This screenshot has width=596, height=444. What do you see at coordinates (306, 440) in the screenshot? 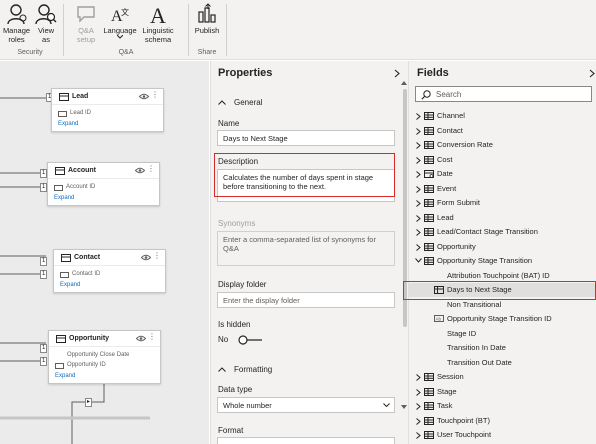
I see `format-select` at bounding box center [306, 440].